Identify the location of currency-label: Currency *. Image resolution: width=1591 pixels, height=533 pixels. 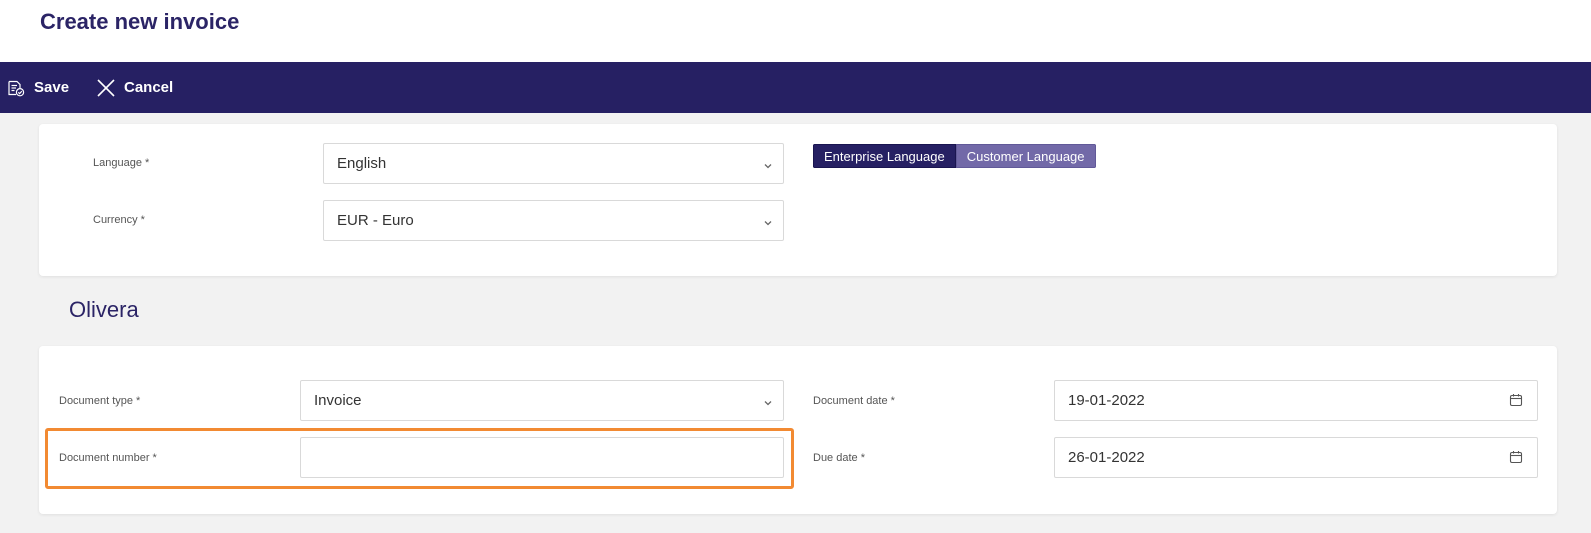
(119, 220).